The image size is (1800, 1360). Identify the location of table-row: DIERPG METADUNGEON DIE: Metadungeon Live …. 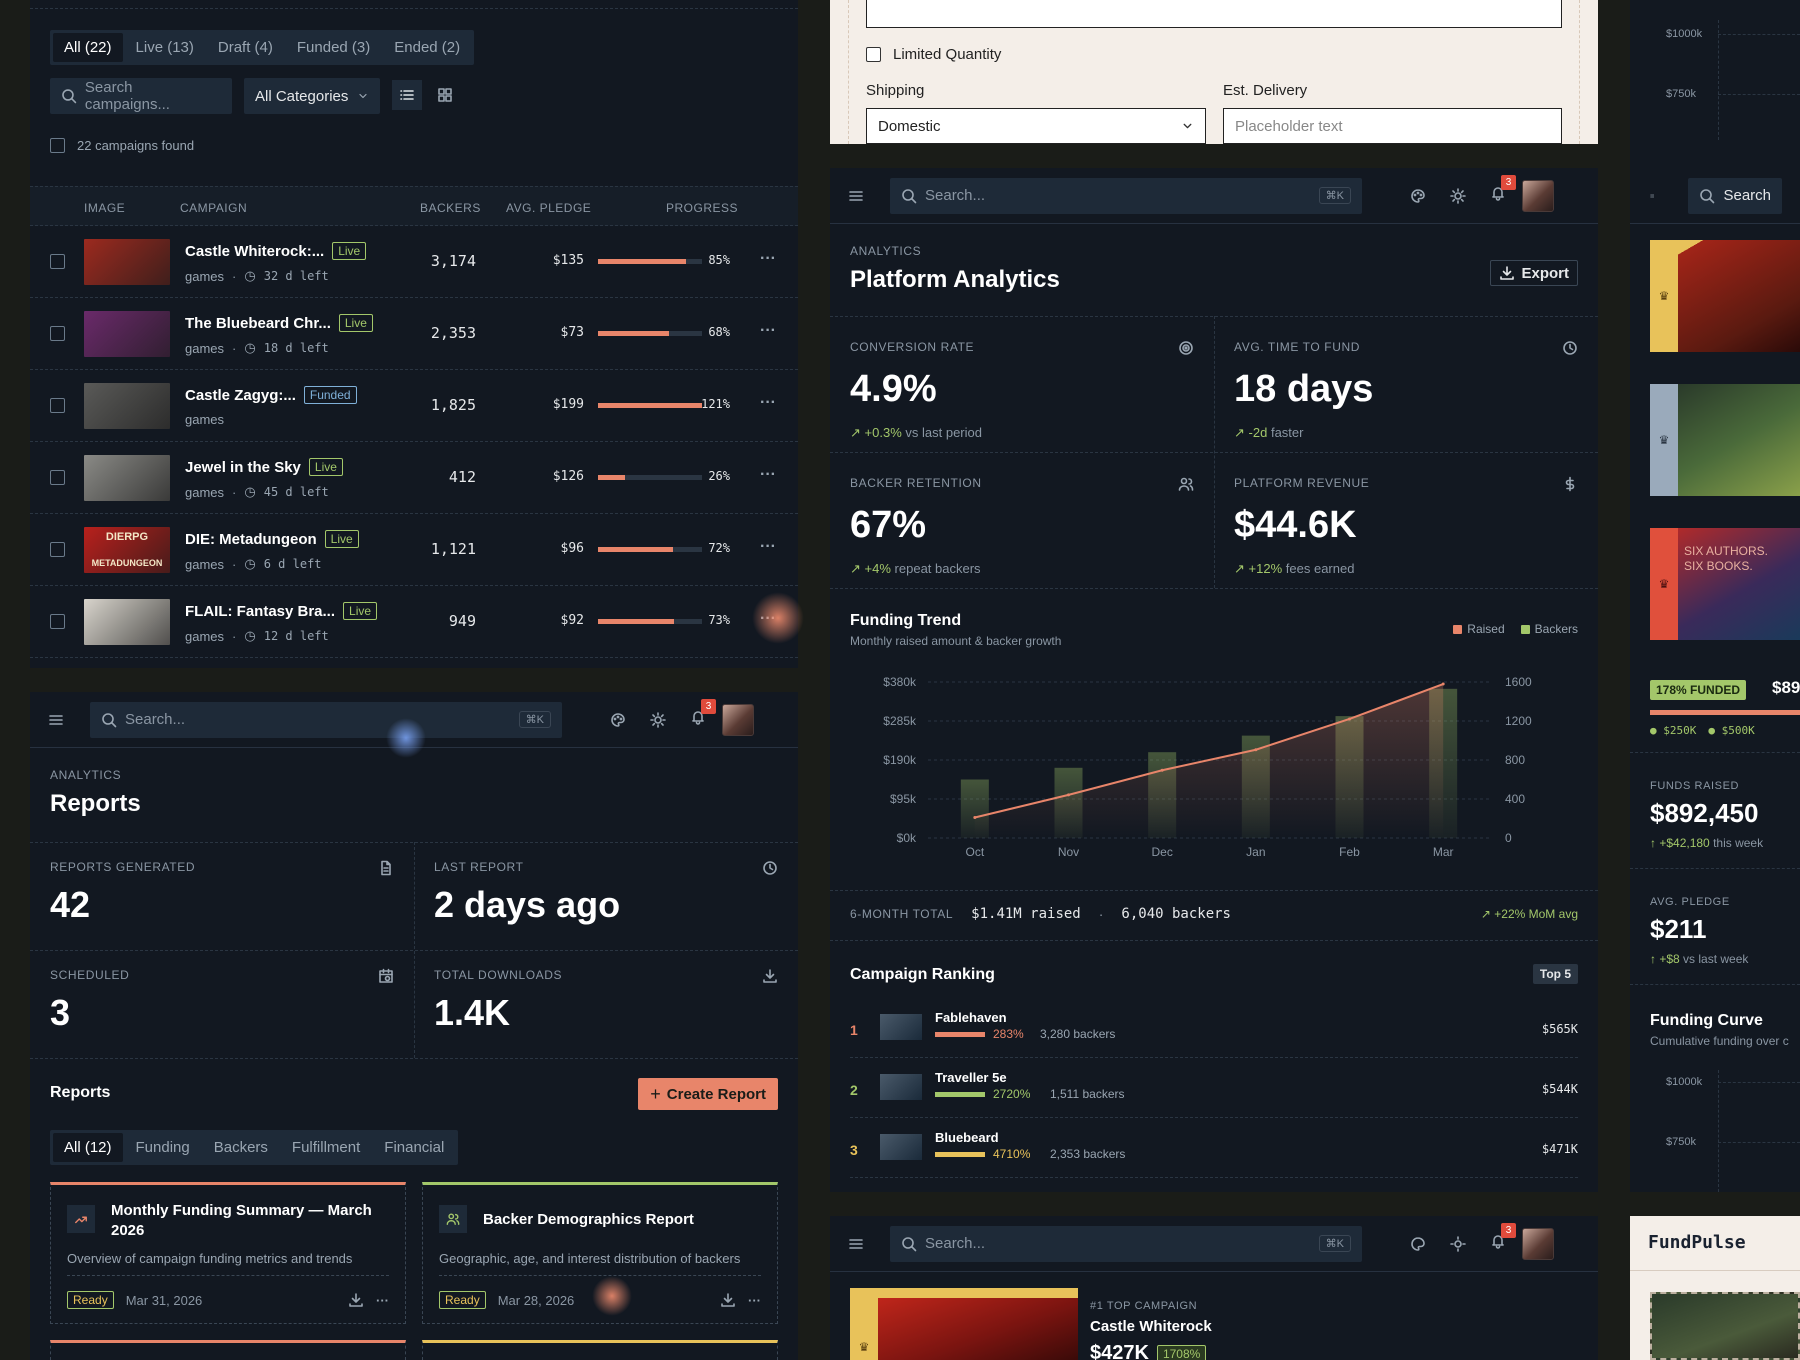
(414, 550).